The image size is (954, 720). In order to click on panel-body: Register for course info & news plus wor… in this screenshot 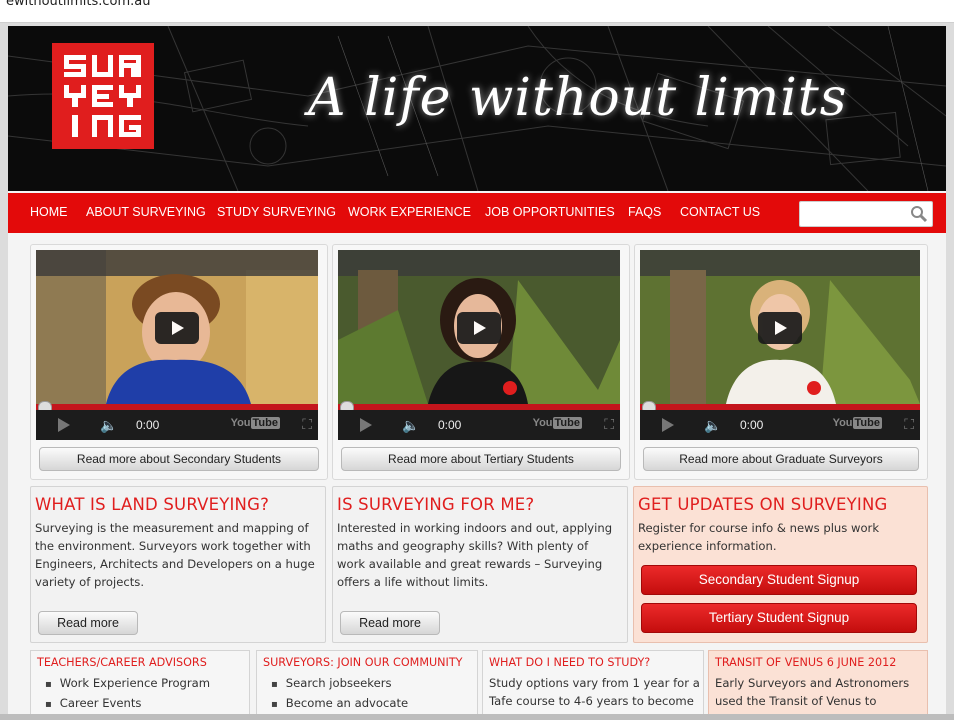, I will do `click(759, 537)`.